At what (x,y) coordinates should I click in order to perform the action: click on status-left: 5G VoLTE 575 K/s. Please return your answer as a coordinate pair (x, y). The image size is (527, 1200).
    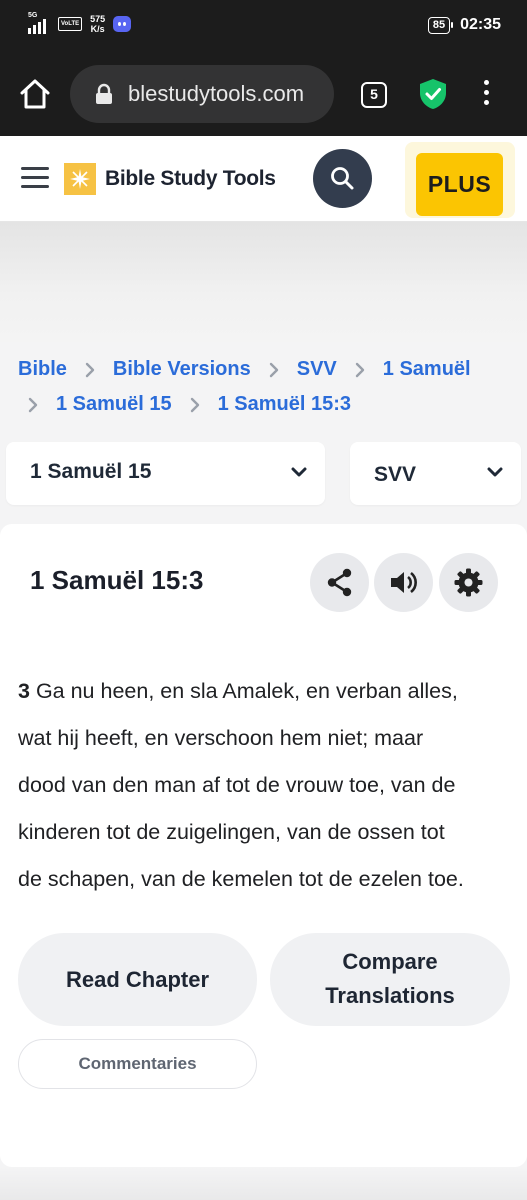
    Looking at the image, I should click on (80, 23).